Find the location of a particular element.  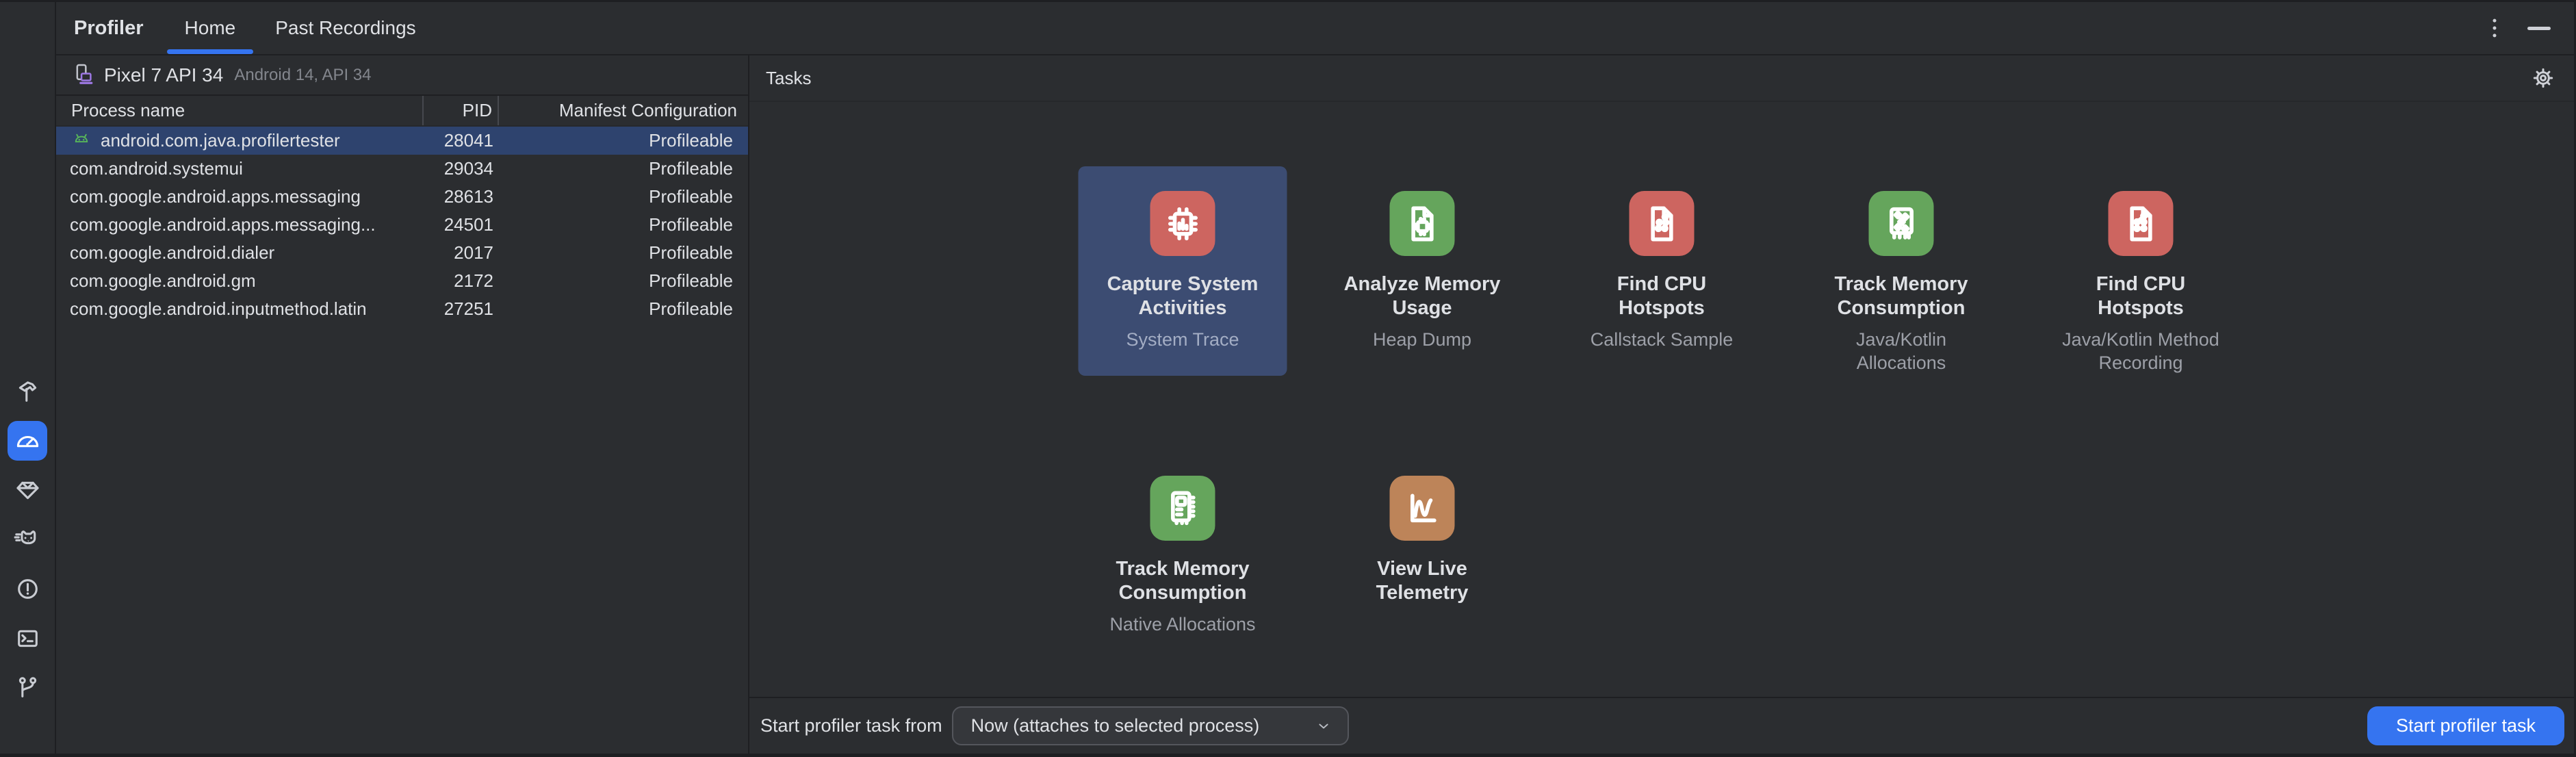

chevron-down-icon is located at coordinates (1323, 726).